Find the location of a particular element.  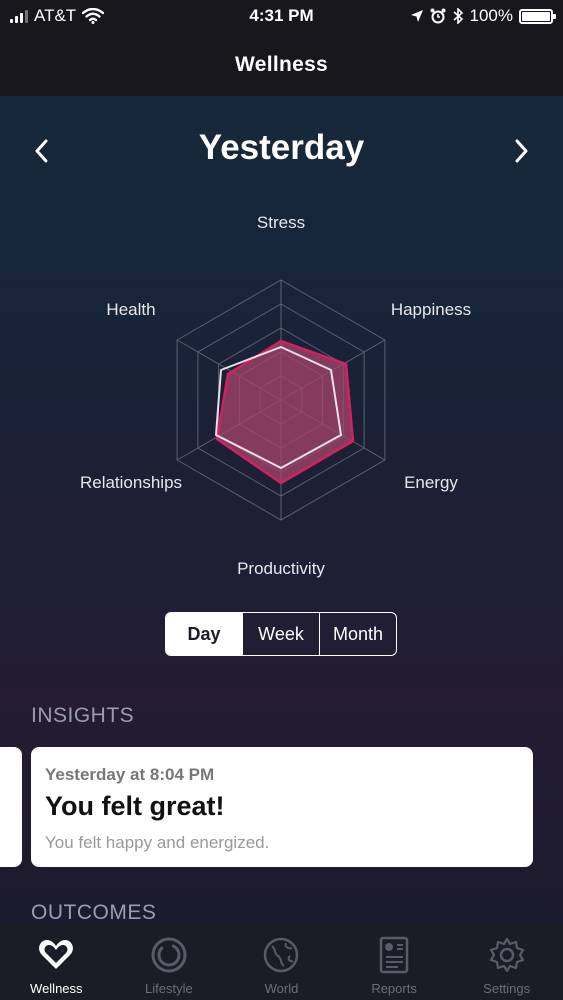

axis-label-stress: Stress is located at coordinates (281, 222).